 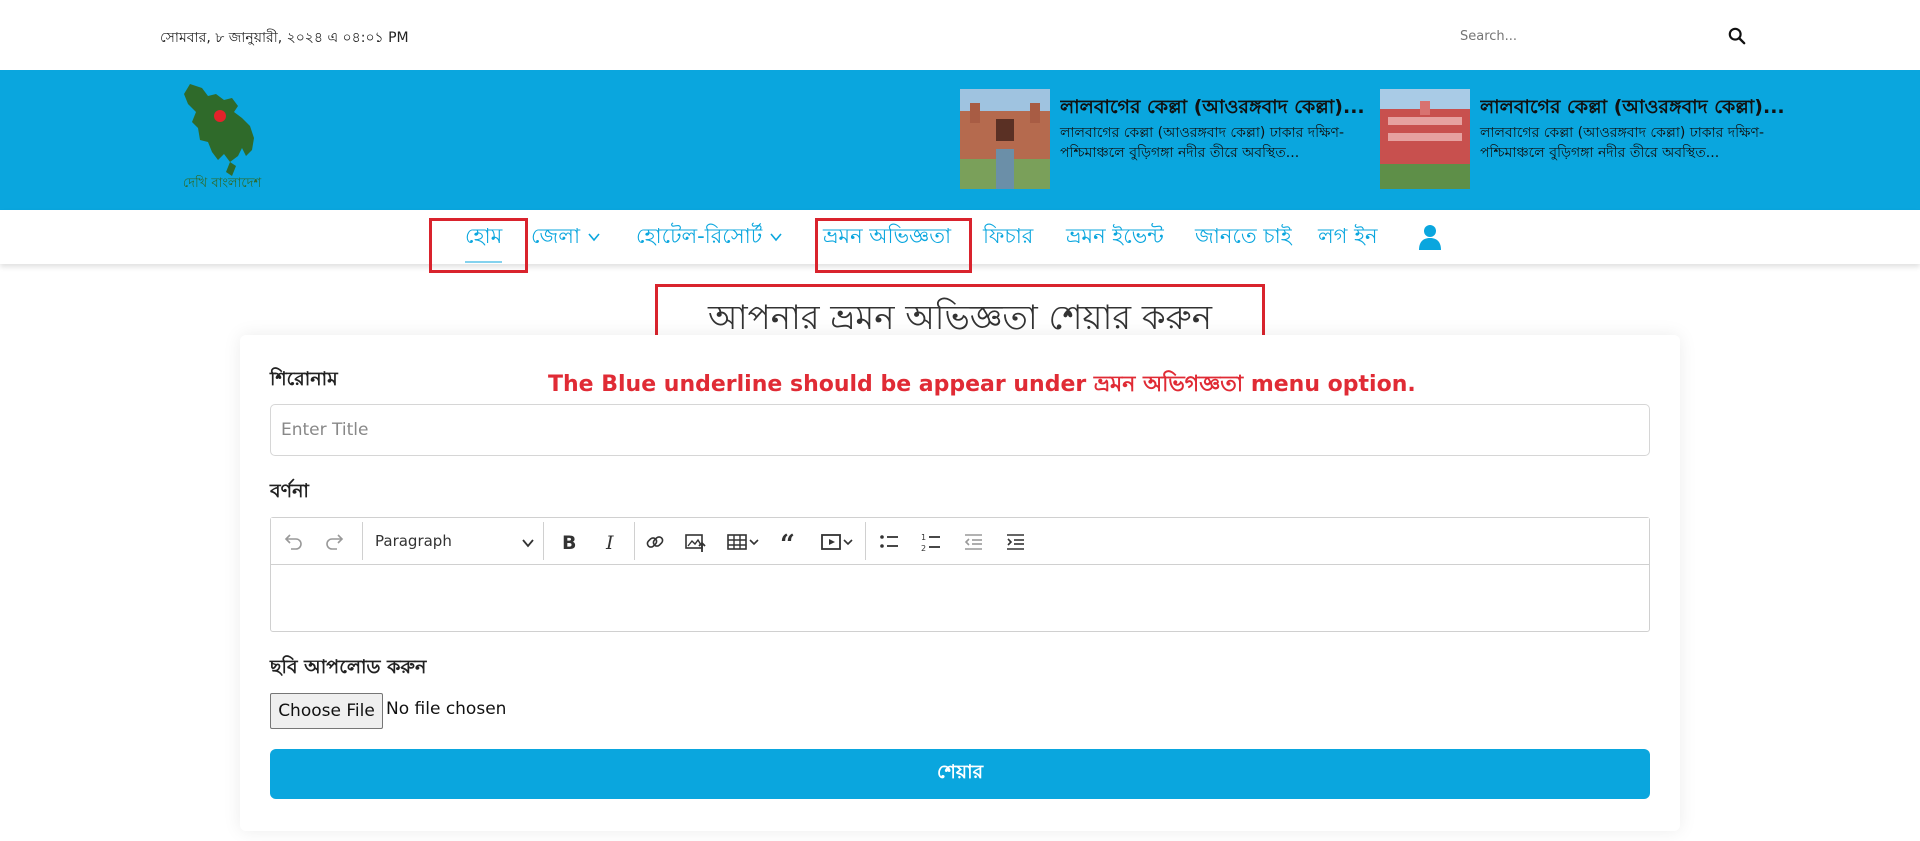 I want to click on top-bar: সোমবার, ৮ জানুয়ারী, ২০২৪ এ ০৪:০১ PM, so click(x=960, y=35).